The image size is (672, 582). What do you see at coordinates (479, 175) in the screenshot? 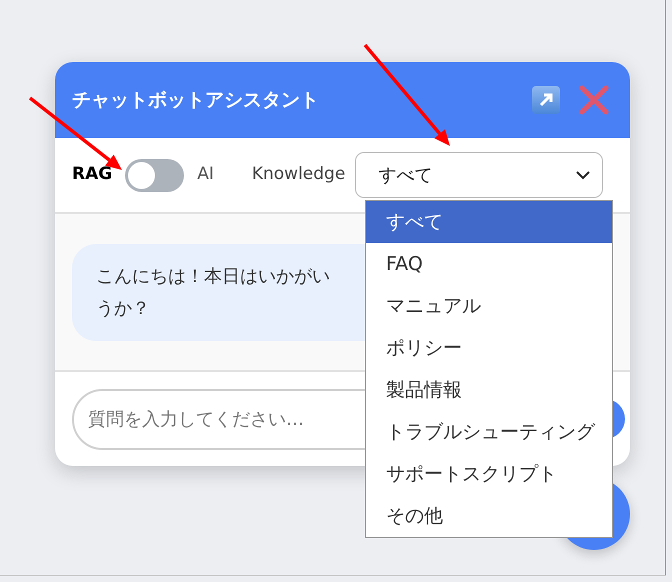
I see `knowledge-select: すべて` at bounding box center [479, 175].